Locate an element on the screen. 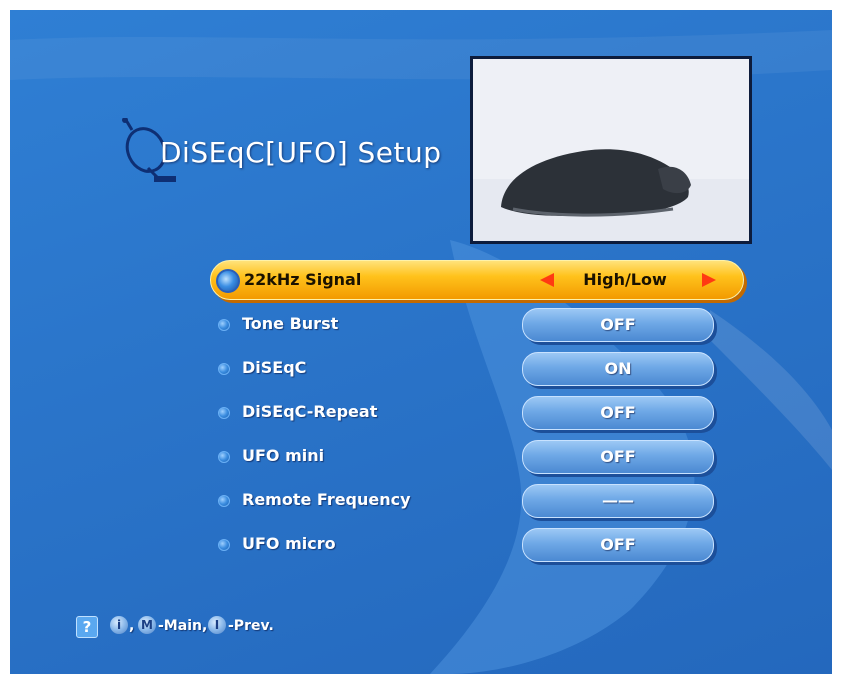 The height and width of the screenshot is (684, 842). arrow-right-icon is located at coordinates (709, 280).